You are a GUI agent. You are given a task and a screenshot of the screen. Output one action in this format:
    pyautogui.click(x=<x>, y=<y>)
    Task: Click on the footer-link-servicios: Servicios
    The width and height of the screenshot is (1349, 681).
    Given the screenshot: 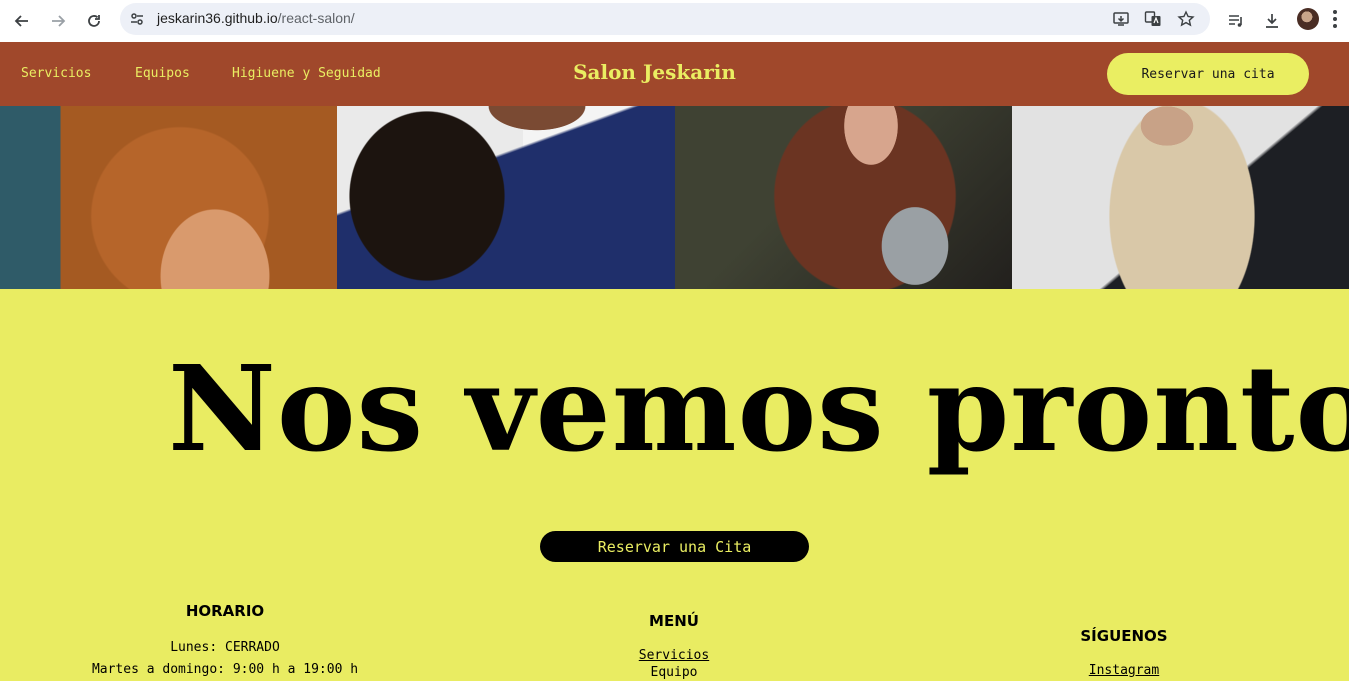 What is the action you would take?
    pyautogui.click(x=674, y=655)
    